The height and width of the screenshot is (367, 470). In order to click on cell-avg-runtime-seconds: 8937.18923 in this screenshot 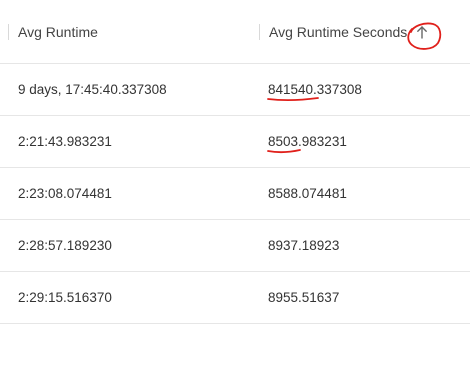, I will do `click(304, 245)`.